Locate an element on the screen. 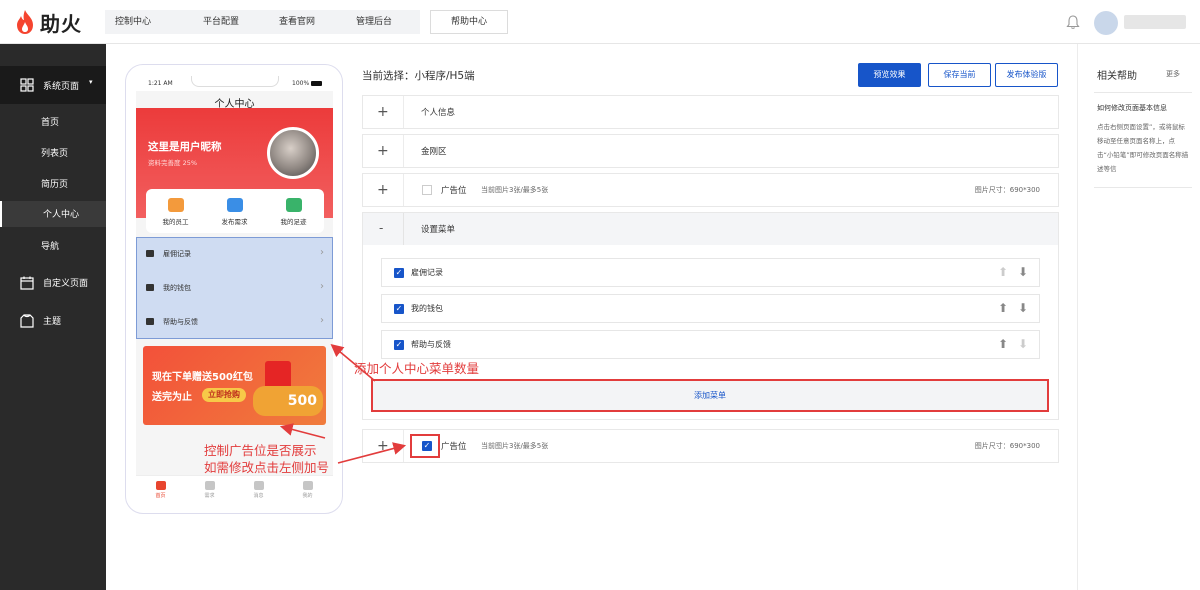 The image size is (1200, 590). demand-icon is located at coordinates (209, 485).